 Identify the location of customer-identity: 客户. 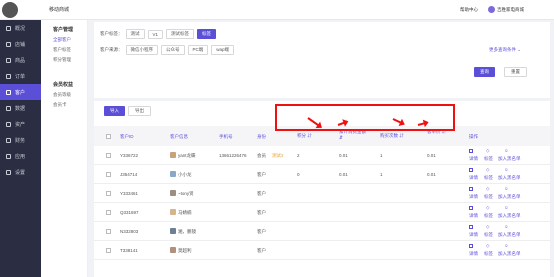
(261, 193).